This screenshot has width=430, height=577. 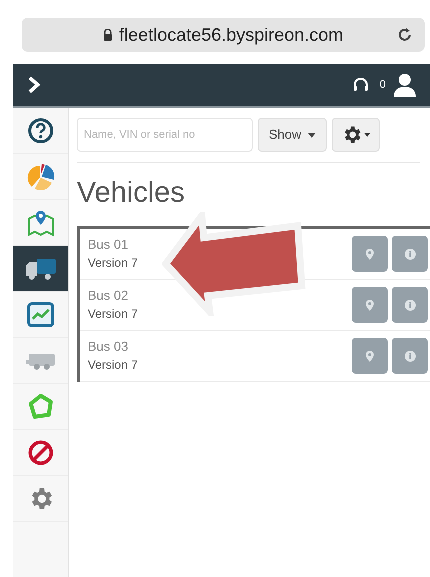 What do you see at coordinates (231, 35) in the screenshot?
I see `url-text: fleetlocate56.byspireon.com` at bounding box center [231, 35].